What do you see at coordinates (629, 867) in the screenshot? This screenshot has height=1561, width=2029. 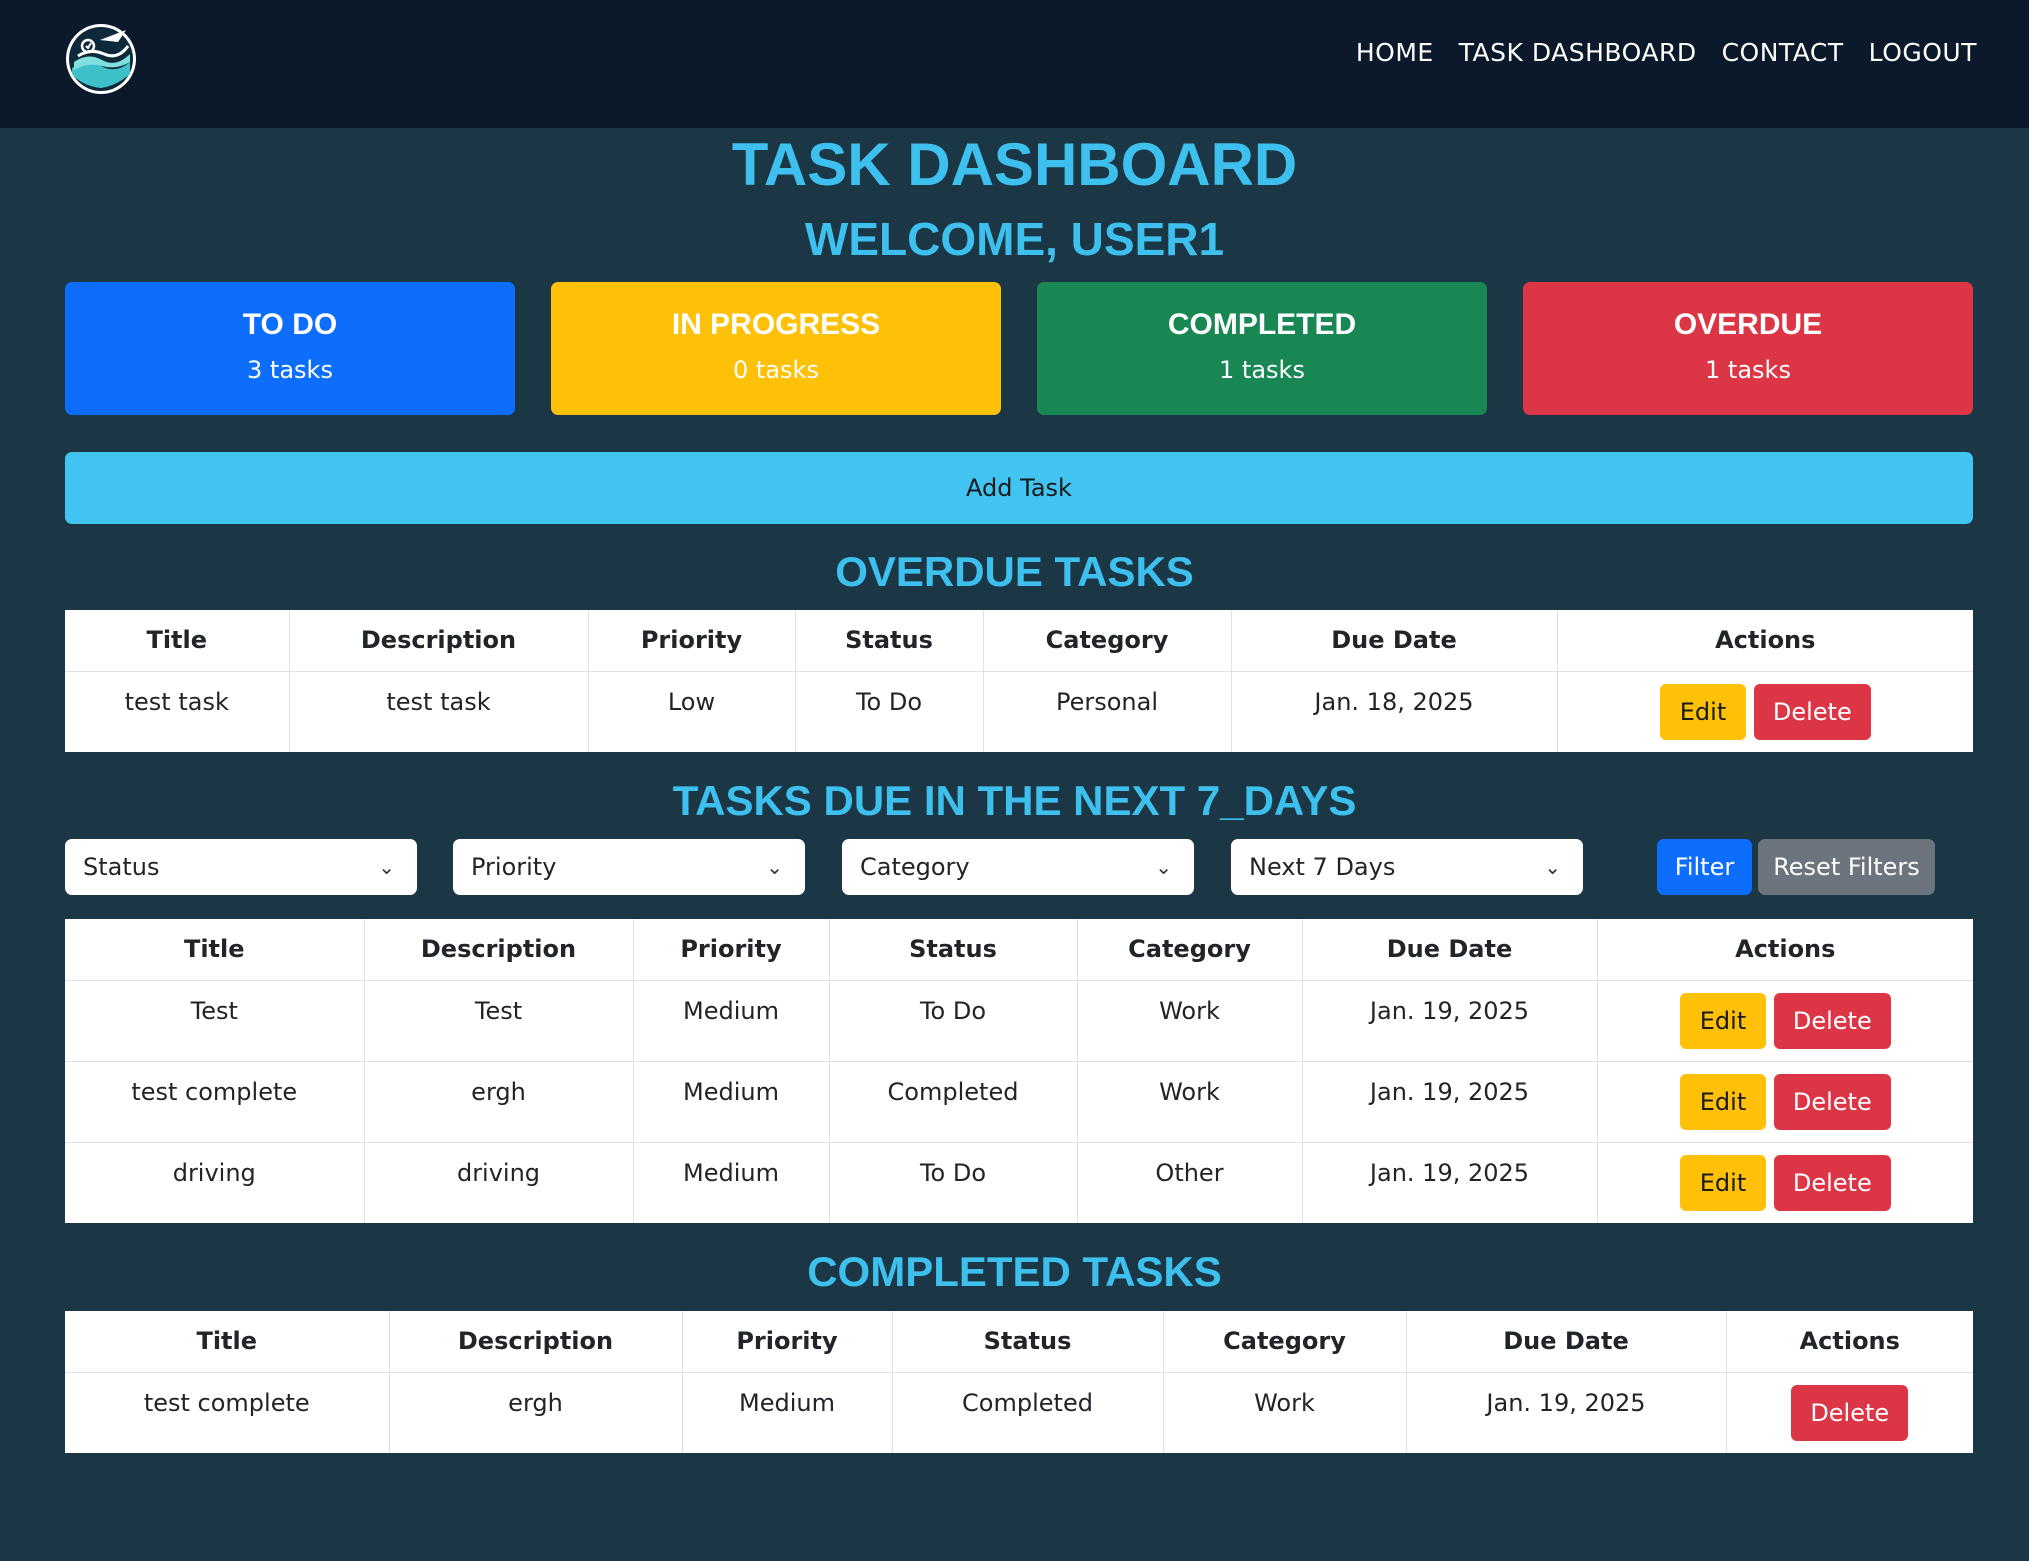 I see `priority-filter-select: Priority ⌄` at bounding box center [629, 867].